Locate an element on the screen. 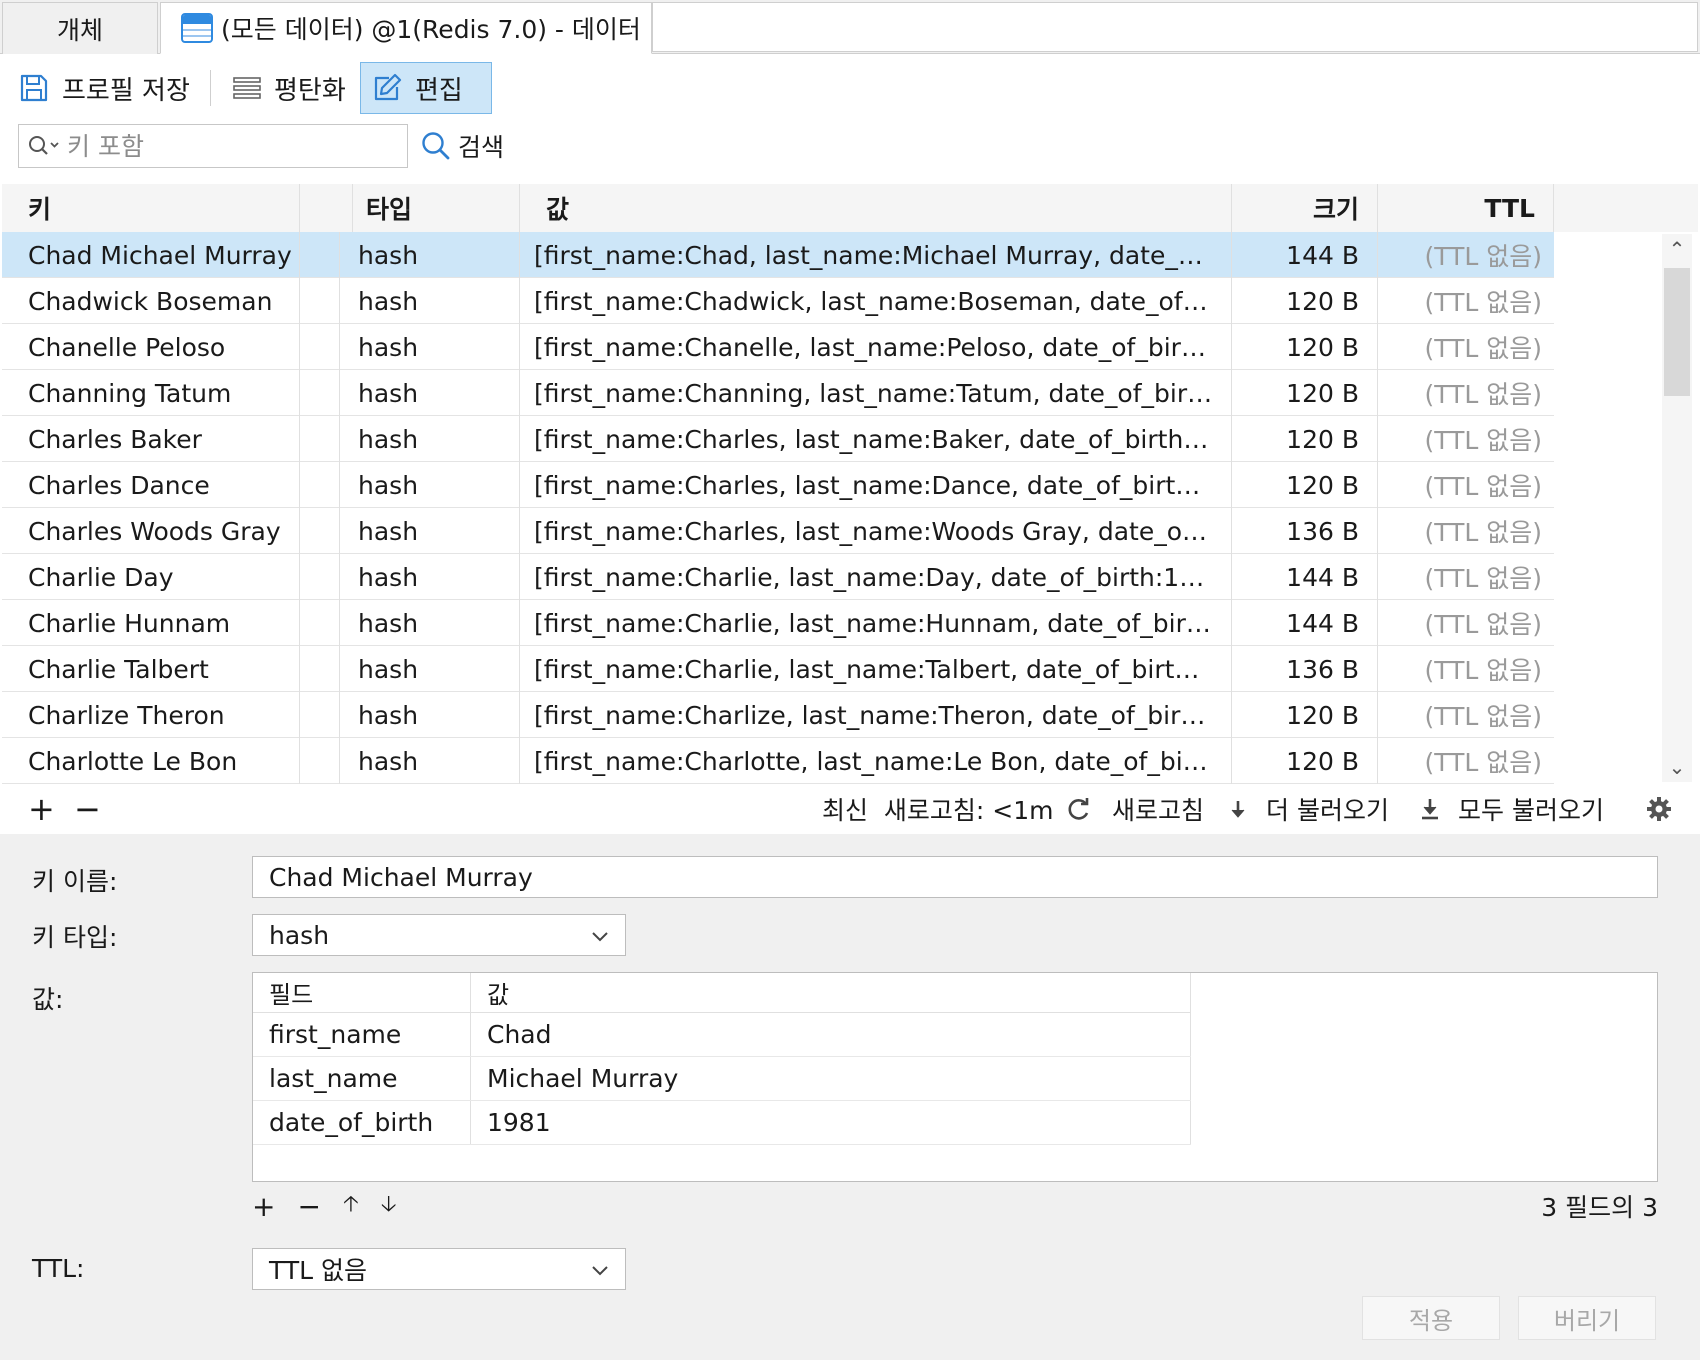  key-cell: Charlie Day is located at coordinates (151, 577).